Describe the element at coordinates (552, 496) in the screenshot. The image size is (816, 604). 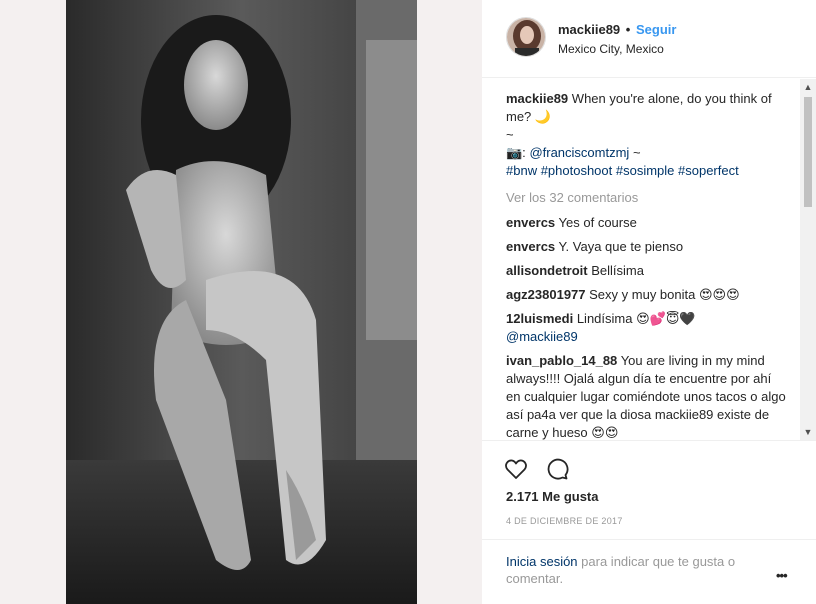
I see `likes-count: 2.171 Me gusta` at that location.